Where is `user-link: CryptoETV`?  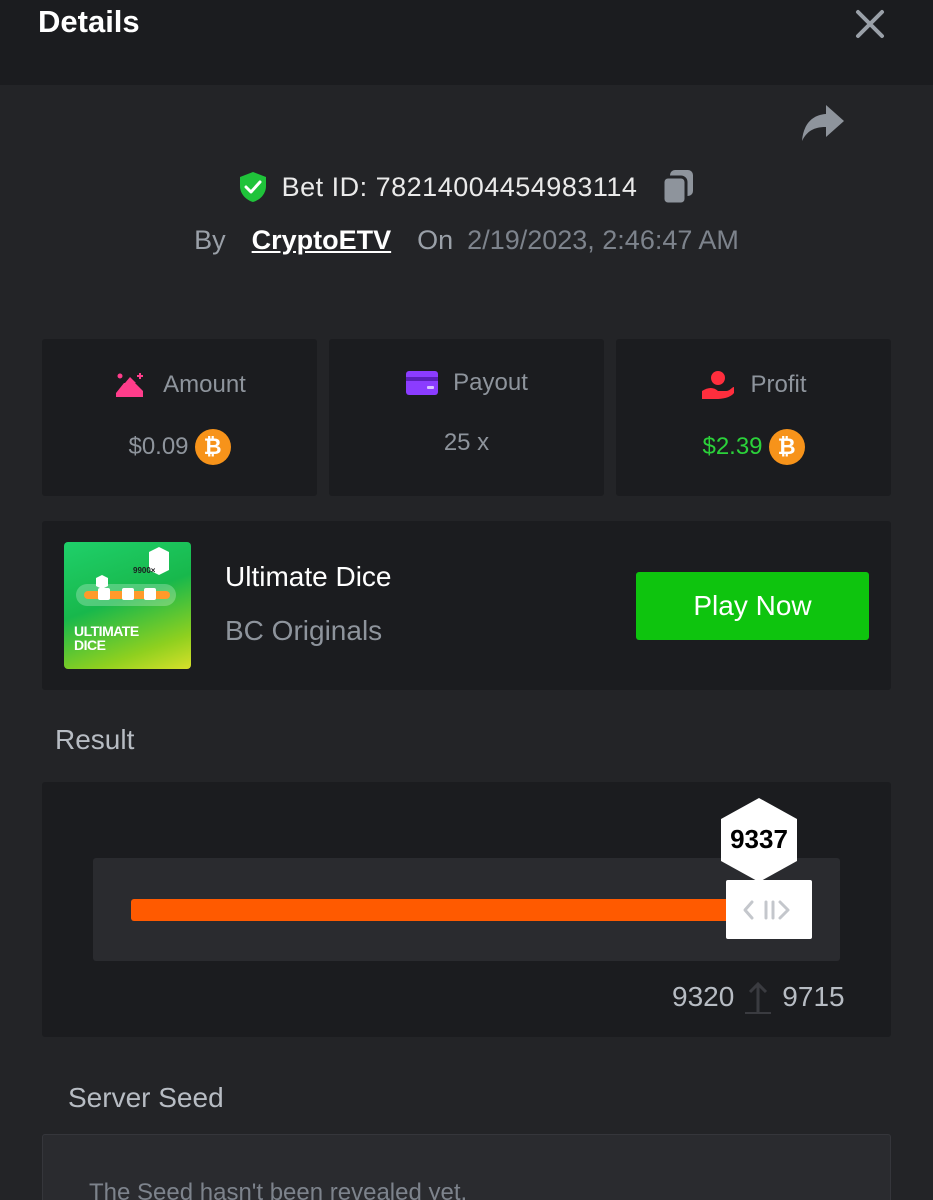
user-link: CryptoETV is located at coordinates (322, 240).